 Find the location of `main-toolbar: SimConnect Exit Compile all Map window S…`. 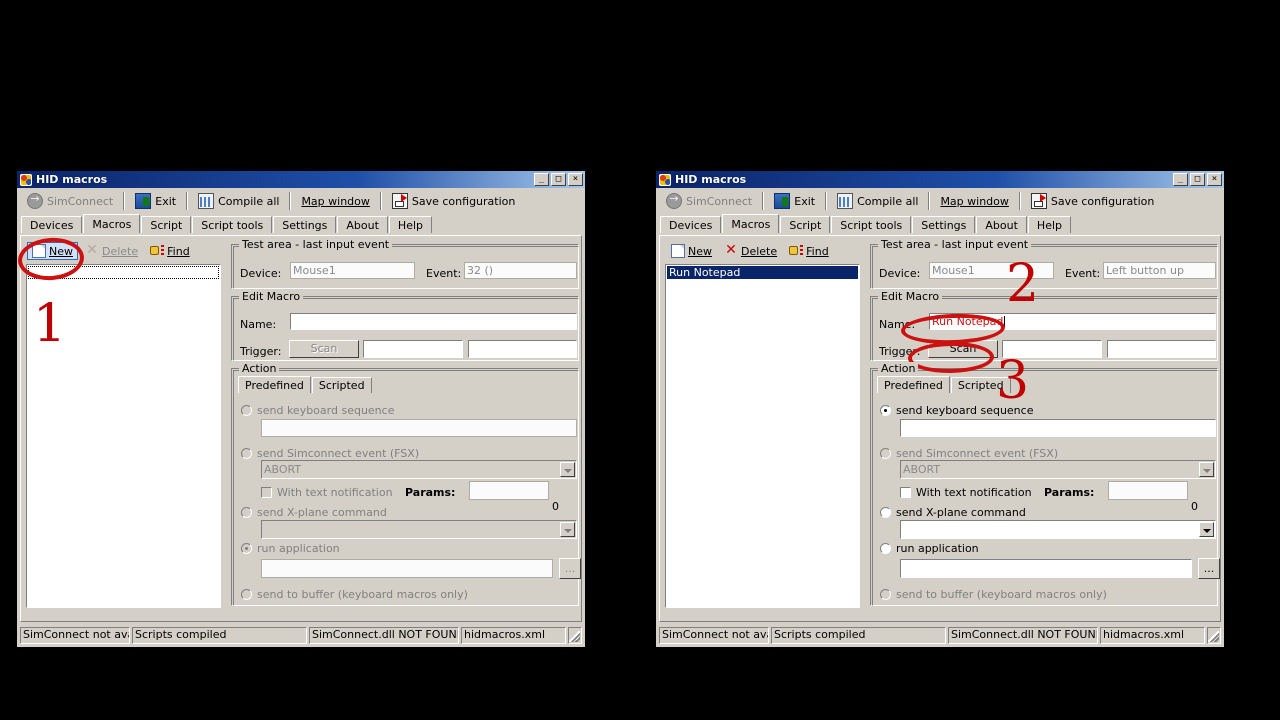

main-toolbar: SimConnect Exit Compile all Map window S… is located at coordinates (940, 201).